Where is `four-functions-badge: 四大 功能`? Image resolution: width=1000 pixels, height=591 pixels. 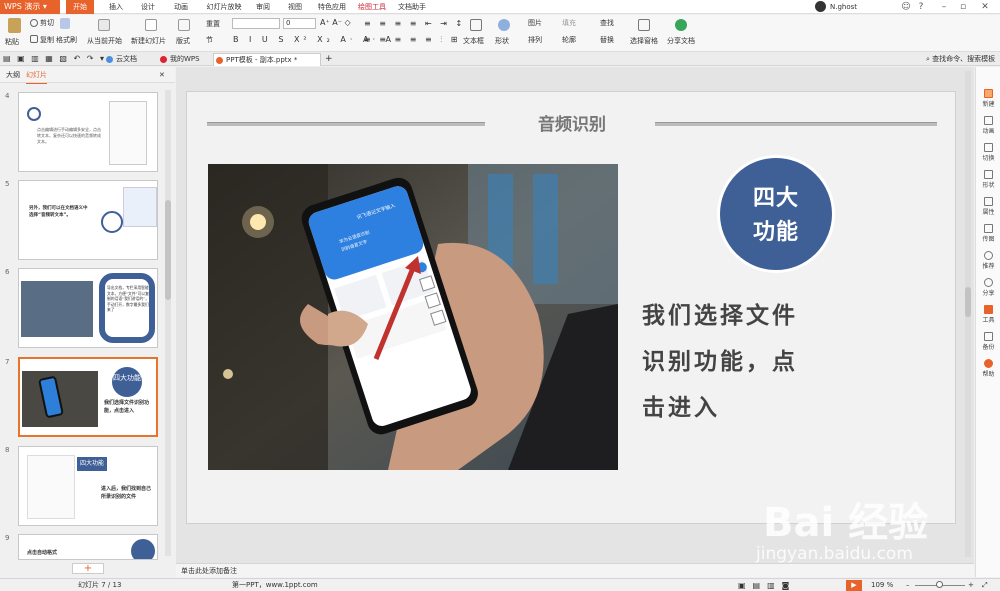 four-functions-badge: 四大 功能 is located at coordinates (776, 214).